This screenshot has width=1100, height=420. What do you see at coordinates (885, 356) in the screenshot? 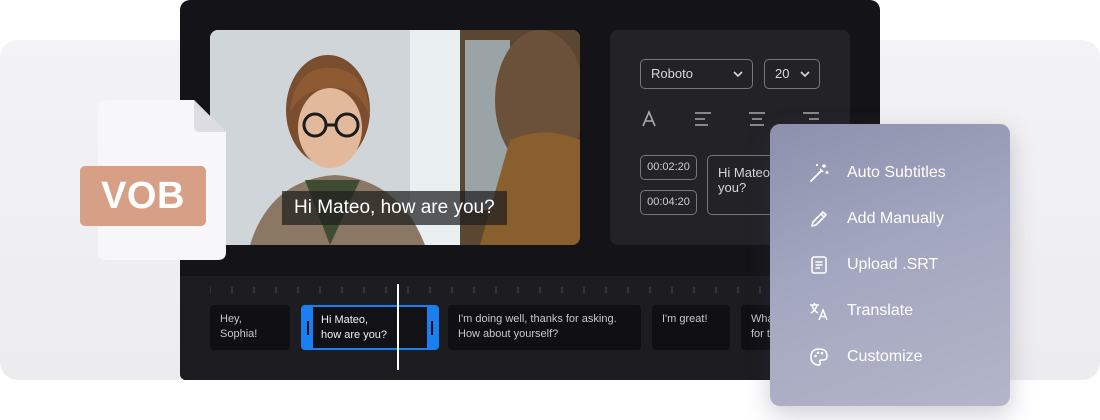
I see `menu-item-label: Customize` at bounding box center [885, 356].